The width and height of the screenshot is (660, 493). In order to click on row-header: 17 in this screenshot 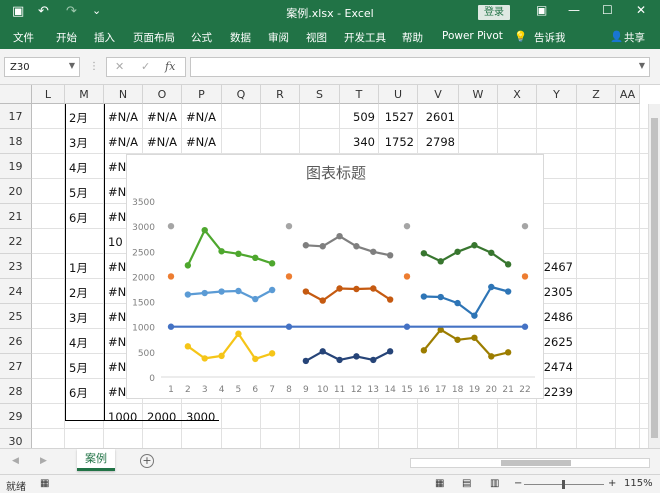, I will do `click(16, 116)`.